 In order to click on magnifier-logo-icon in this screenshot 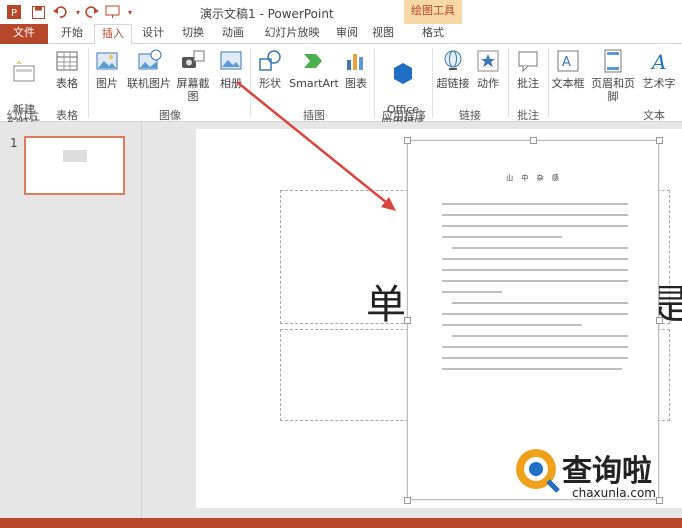, I will do `click(538, 471)`.